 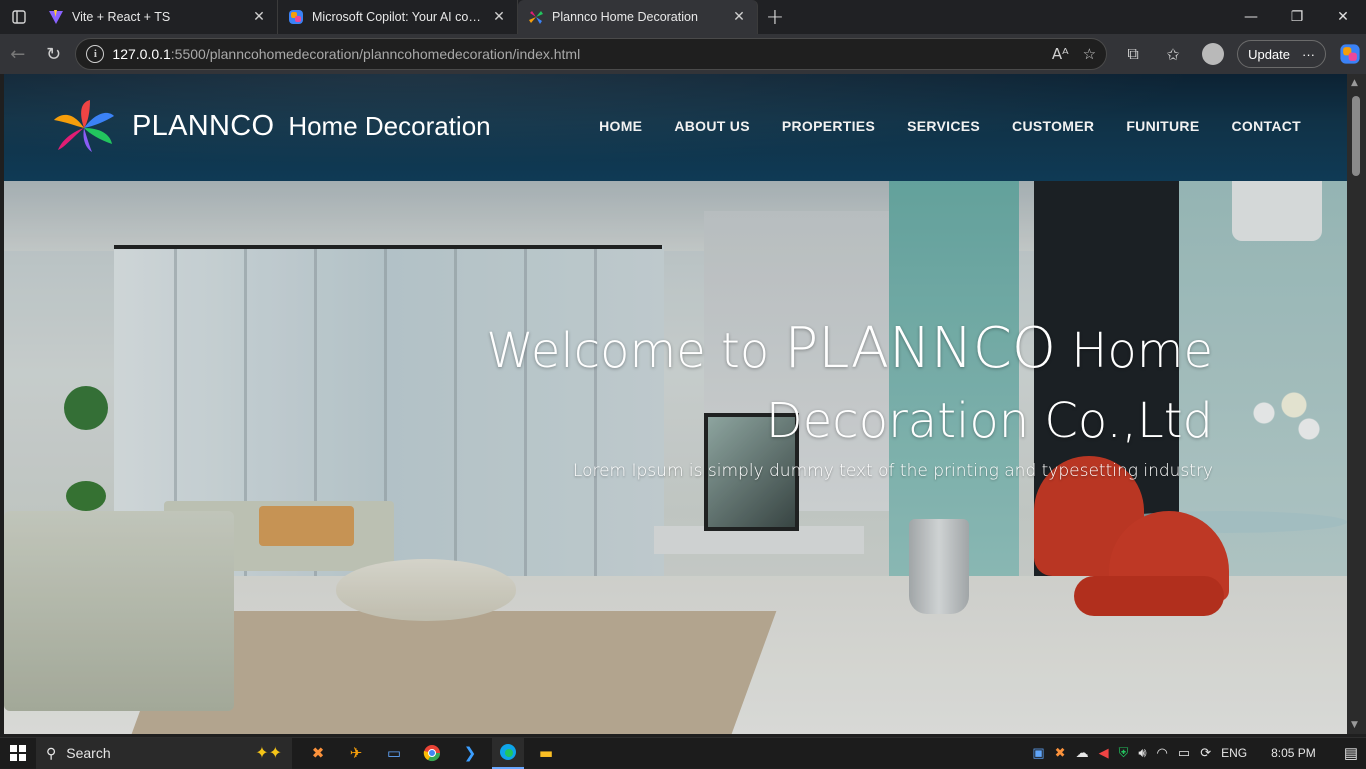 What do you see at coordinates (1199, 753) in the screenshot?
I see `system-tray: ▣ ✖ ☁ ◀ ⛨ 🔊︎ ◠ ▭ ⟳ ENG 8:05 PM ▤` at bounding box center [1199, 753].